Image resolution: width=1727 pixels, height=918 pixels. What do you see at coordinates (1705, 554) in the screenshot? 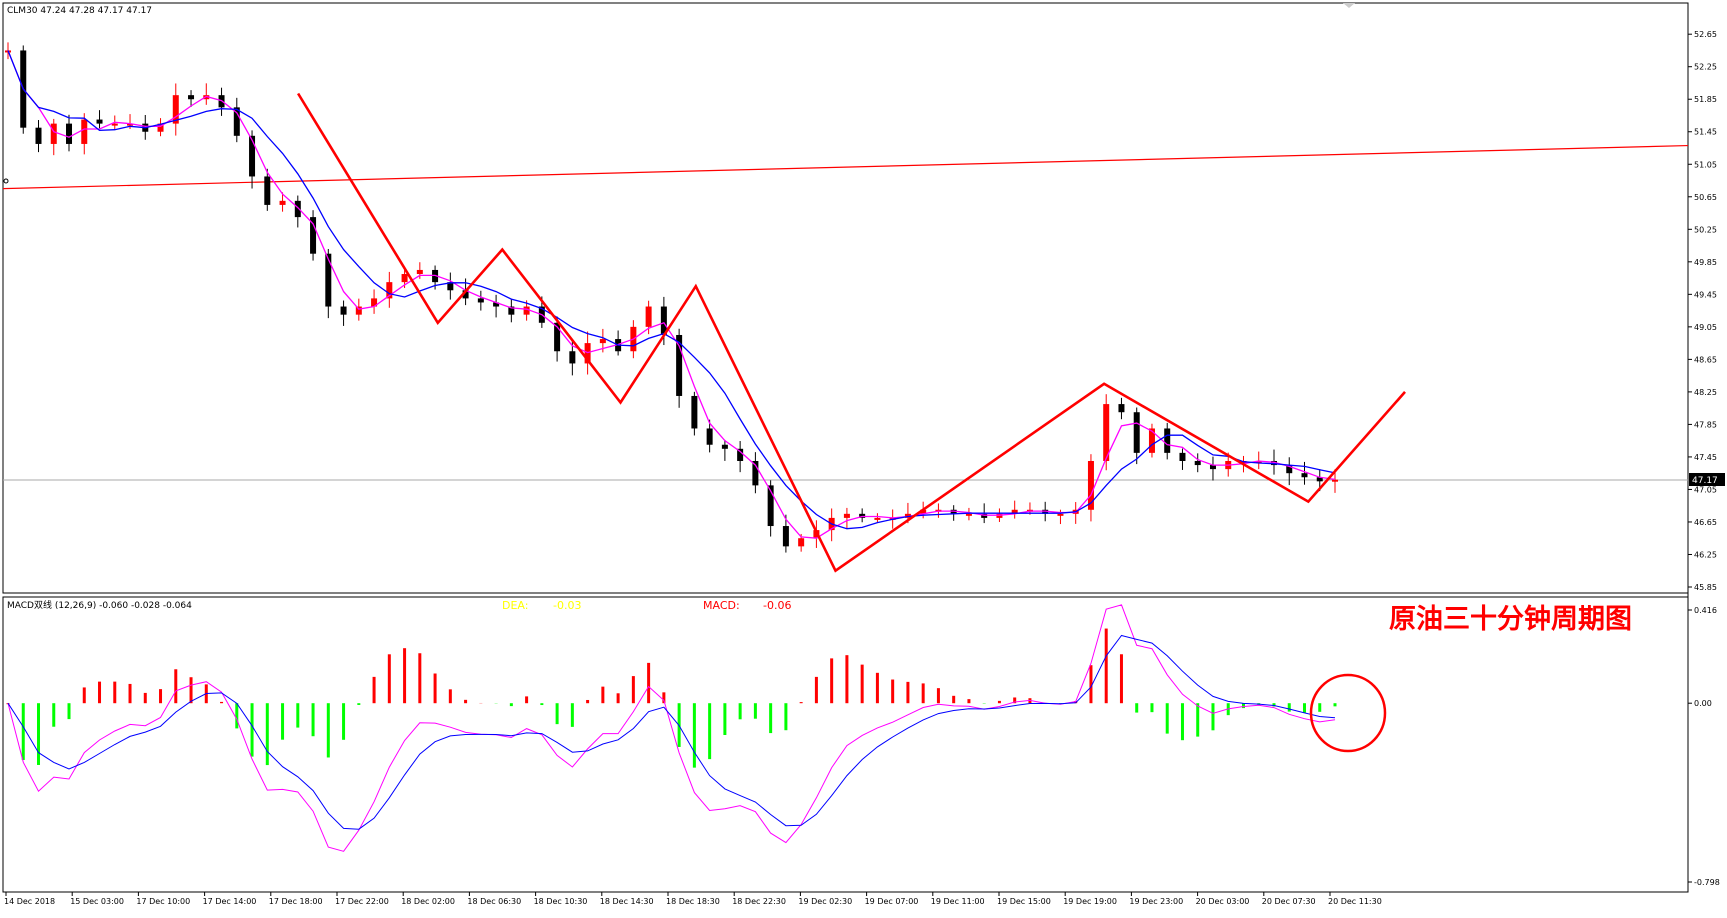
I see `price-tick-label: 46.25` at bounding box center [1705, 554].